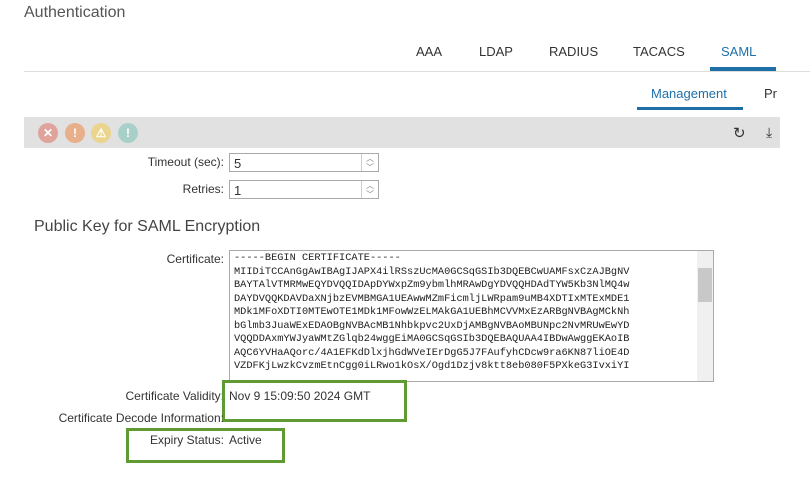 This screenshot has width=810, height=477. Describe the element at coordinates (769, 132) in the screenshot. I see `download-icon: ⤓` at that location.